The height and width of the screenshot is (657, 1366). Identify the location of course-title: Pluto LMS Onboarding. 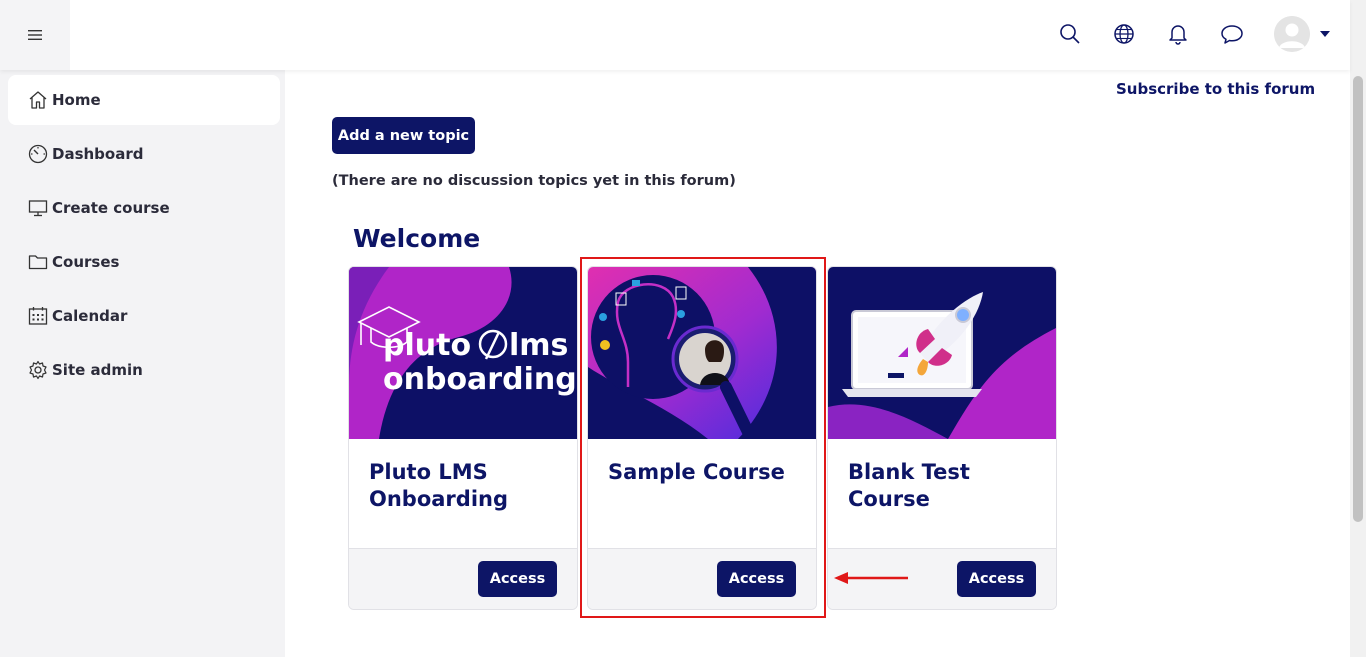
(466, 486).